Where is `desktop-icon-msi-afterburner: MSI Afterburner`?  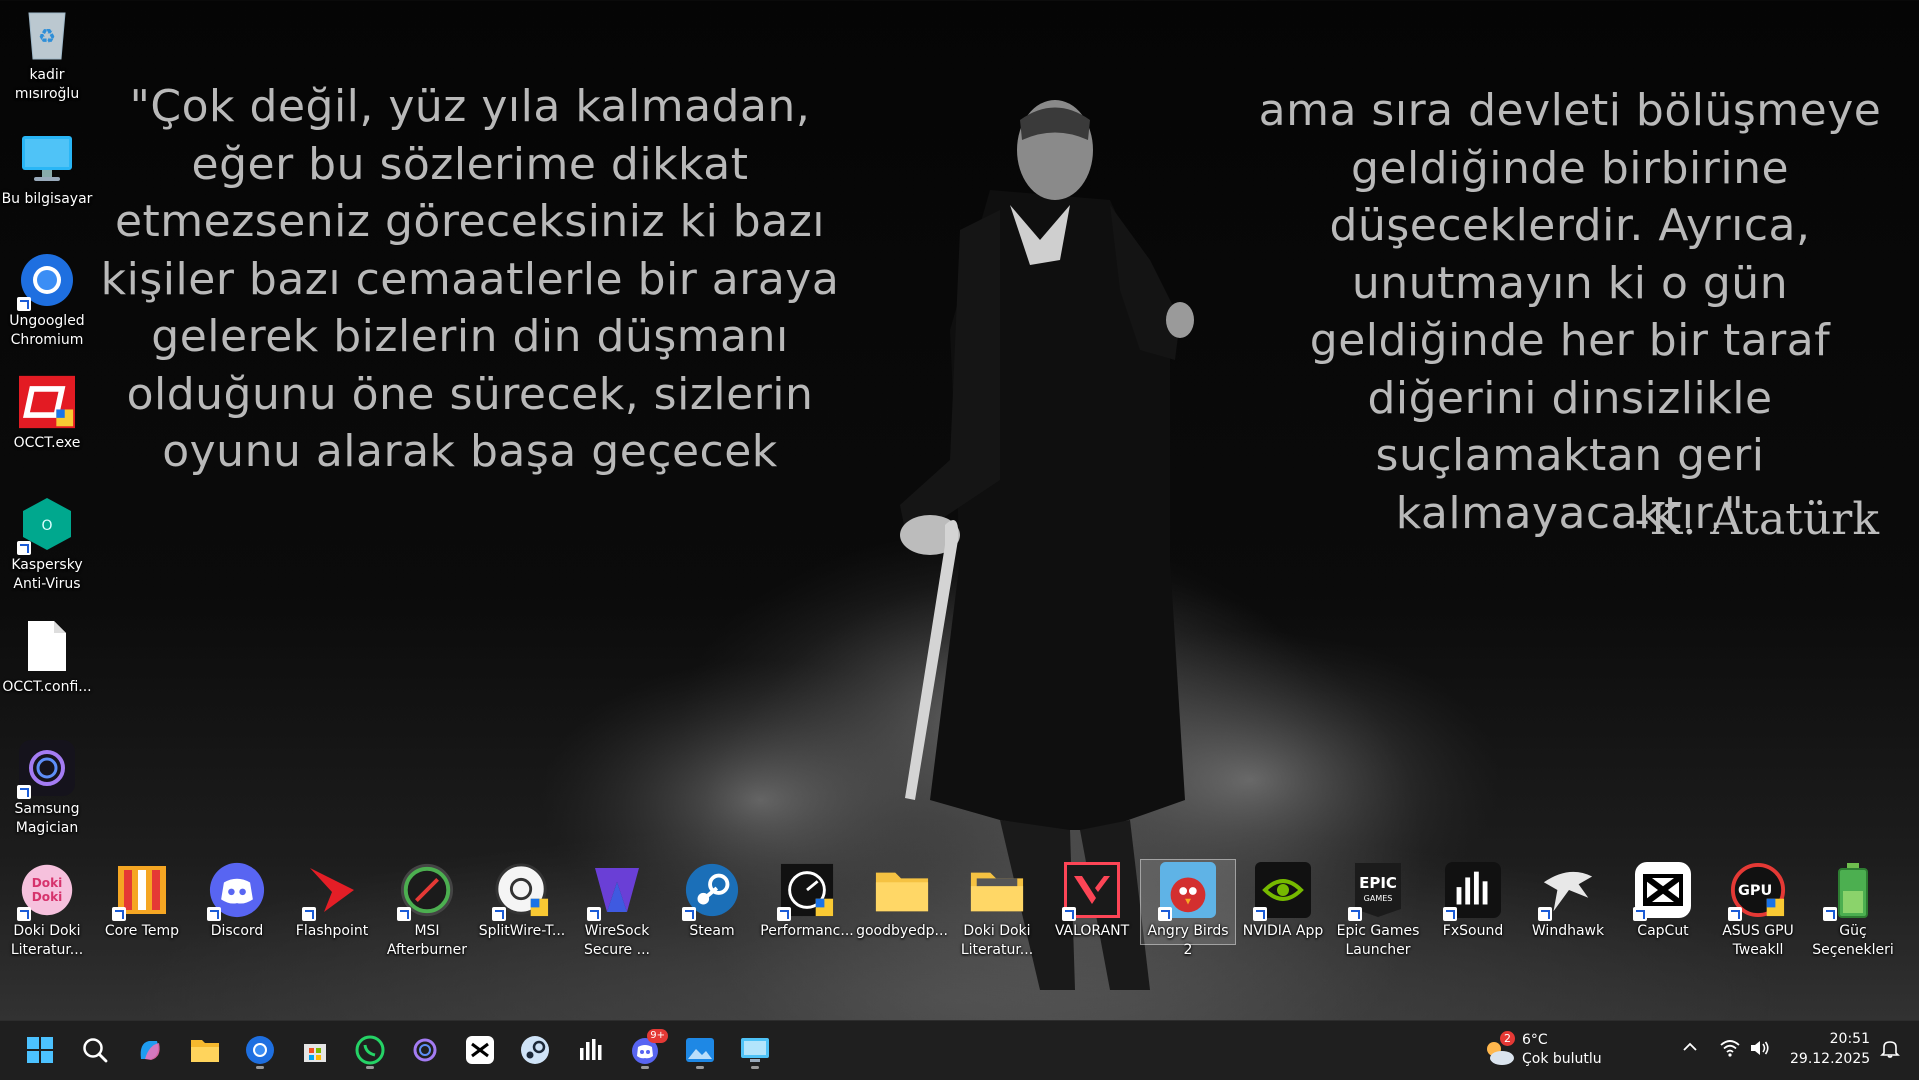
desktop-icon-msi-afterburner: MSI Afterburner is located at coordinates (427, 911).